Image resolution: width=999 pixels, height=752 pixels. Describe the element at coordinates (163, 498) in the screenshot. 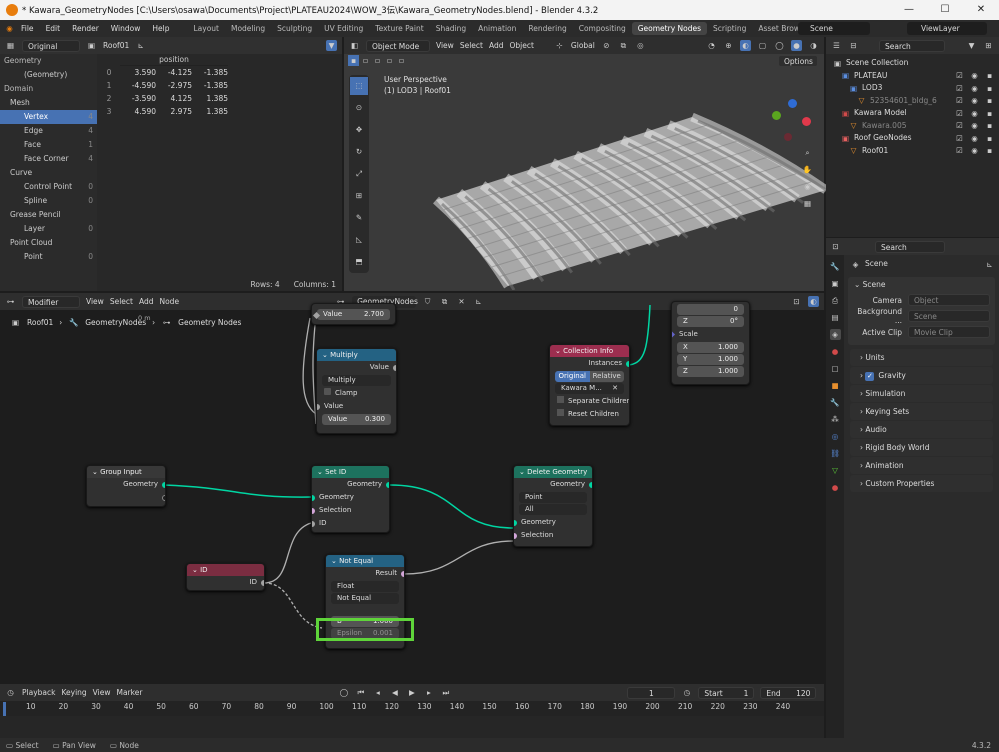

I see `group-input-empty-socket` at that location.